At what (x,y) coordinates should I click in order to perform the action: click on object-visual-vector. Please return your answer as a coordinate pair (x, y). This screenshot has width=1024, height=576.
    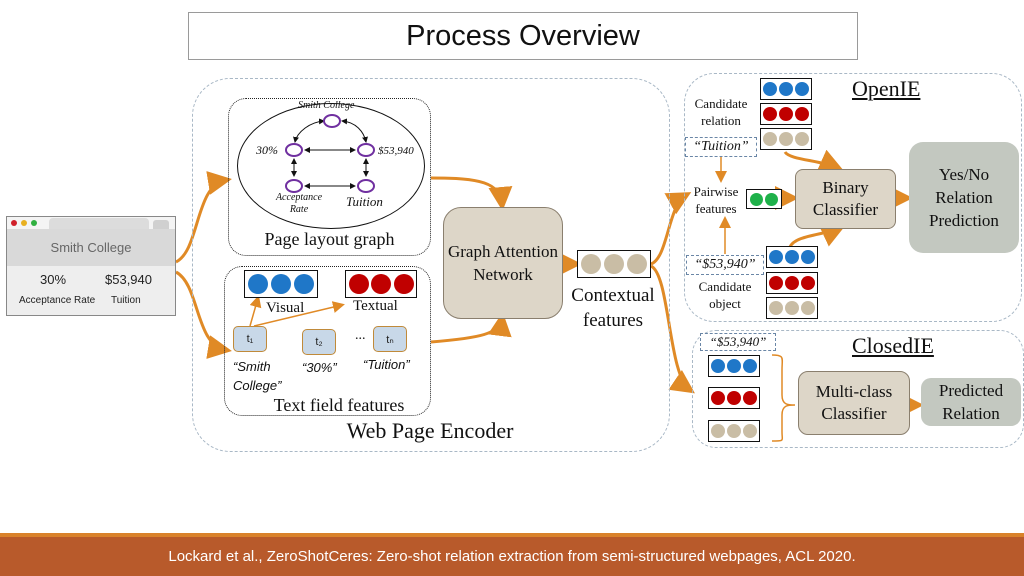
    Looking at the image, I should click on (792, 257).